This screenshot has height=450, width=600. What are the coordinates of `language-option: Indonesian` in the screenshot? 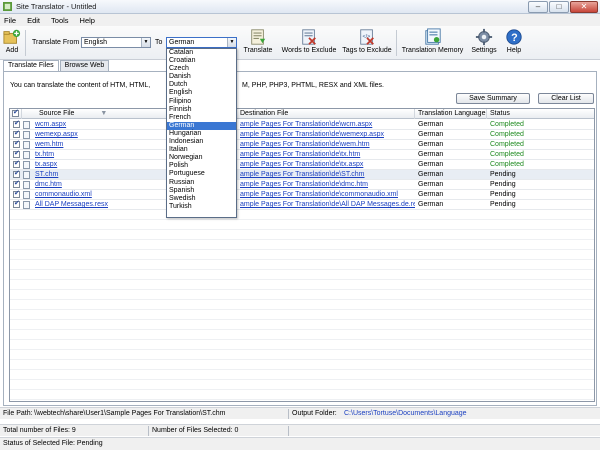 It's located at (201, 142).